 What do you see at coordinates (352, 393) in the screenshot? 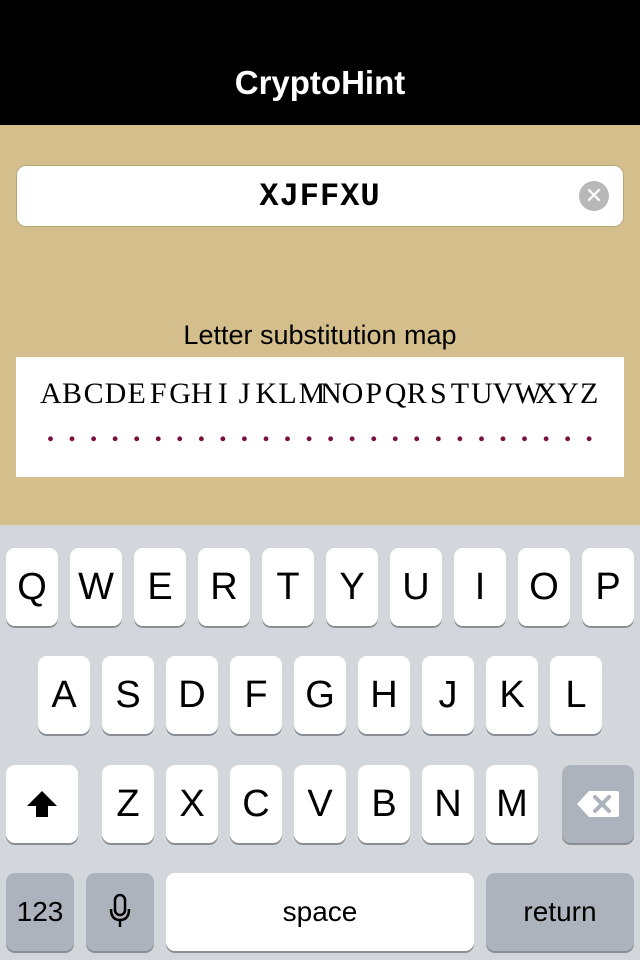
I see `map-letter: O` at bounding box center [352, 393].